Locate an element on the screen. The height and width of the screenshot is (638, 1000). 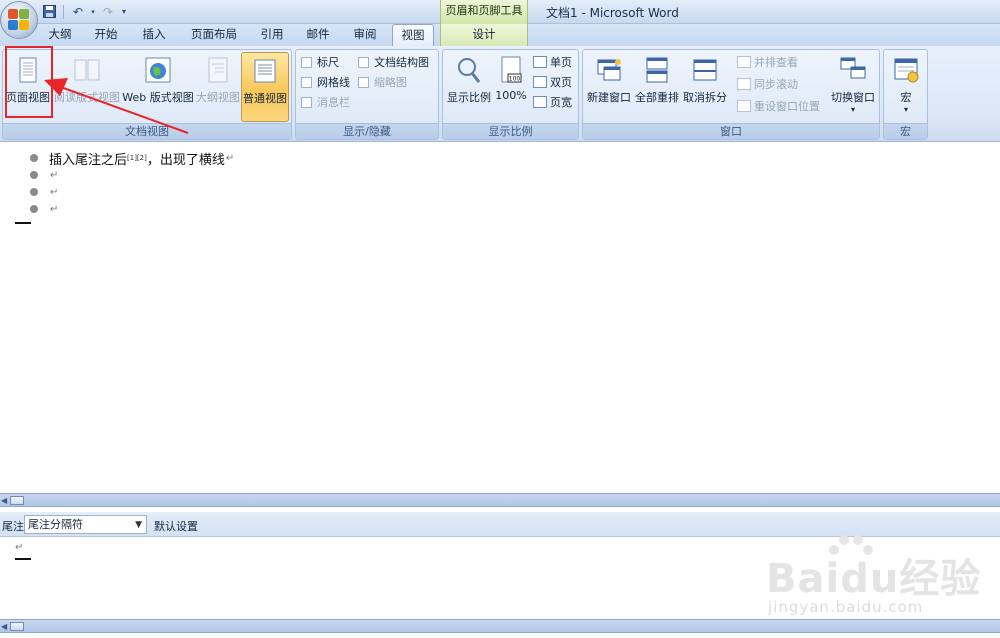
zoom-100-button: 100 100% is located at coordinates (511, 87).